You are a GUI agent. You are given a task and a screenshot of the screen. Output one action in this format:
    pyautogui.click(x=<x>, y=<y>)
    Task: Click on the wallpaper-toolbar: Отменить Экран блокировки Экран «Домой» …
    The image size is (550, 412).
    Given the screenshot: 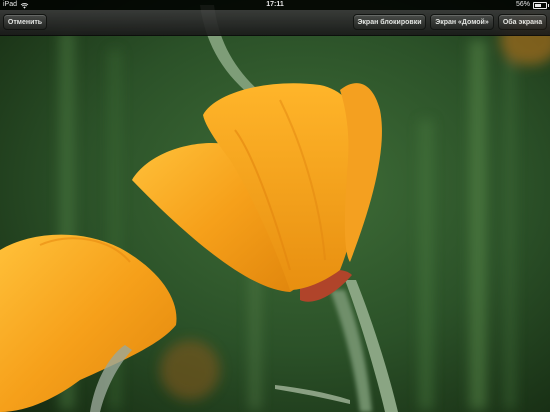 What is the action you would take?
    pyautogui.click(x=275, y=23)
    